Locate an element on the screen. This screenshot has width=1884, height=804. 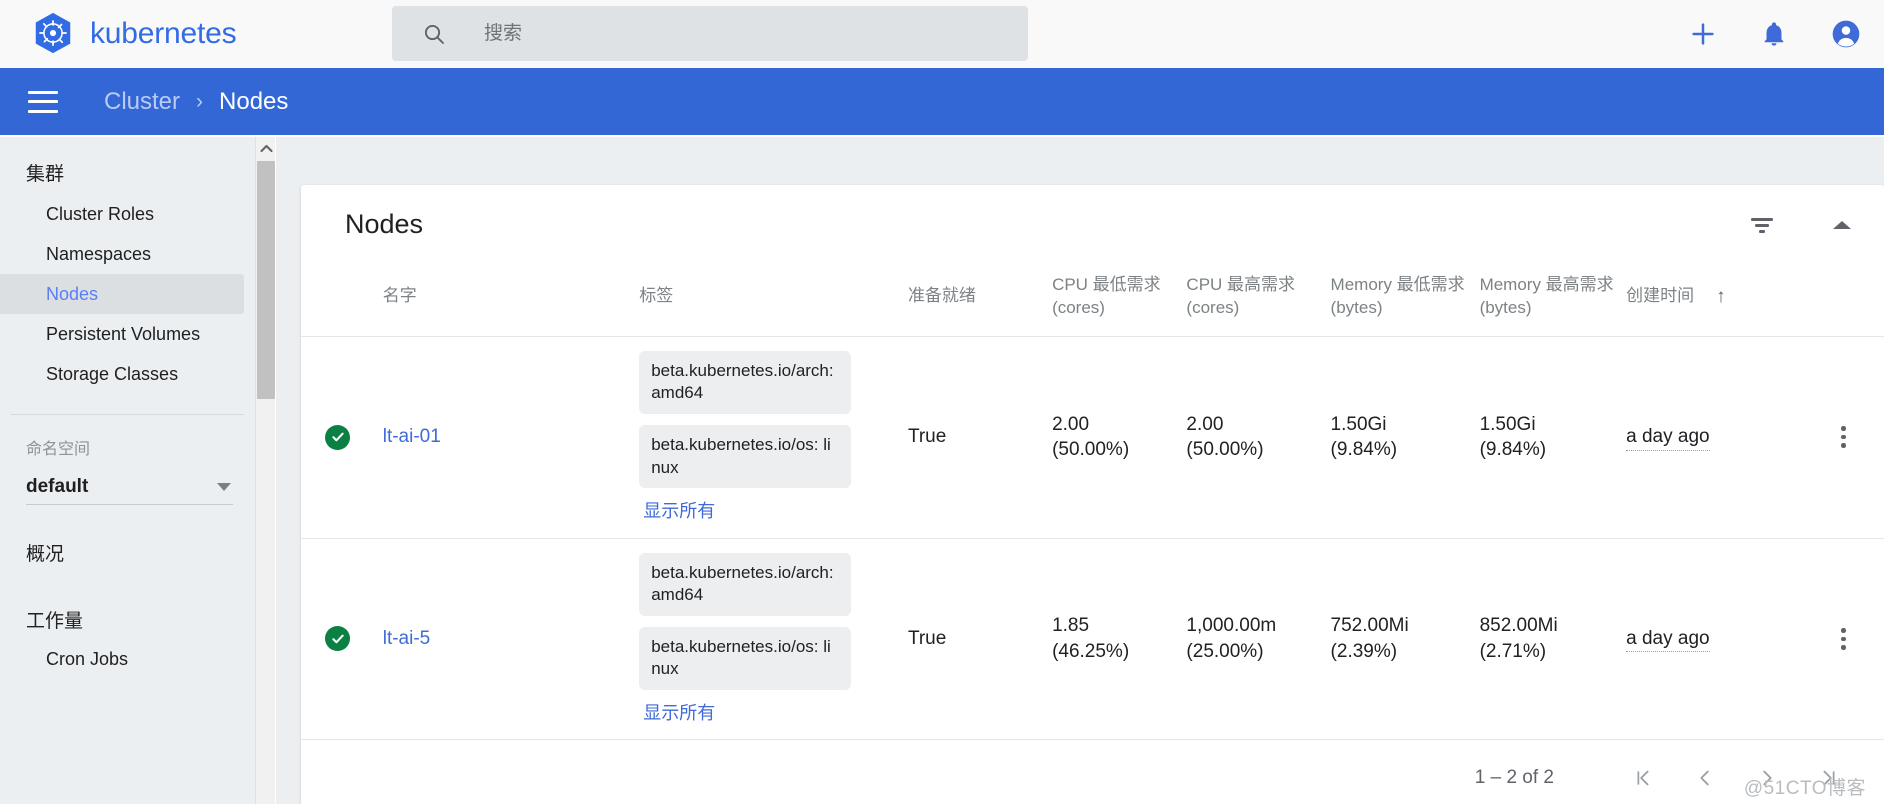
last-page-icon is located at coordinates (1829, 778).